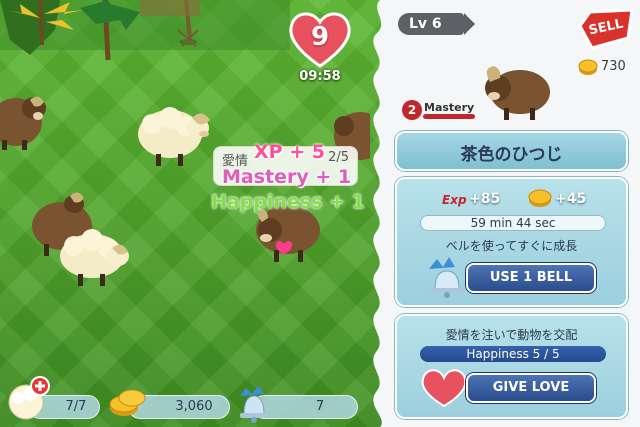 The image size is (640, 427). Describe the element at coordinates (446, 277) in the screenshot. I see `bell-button-icon` at that location.